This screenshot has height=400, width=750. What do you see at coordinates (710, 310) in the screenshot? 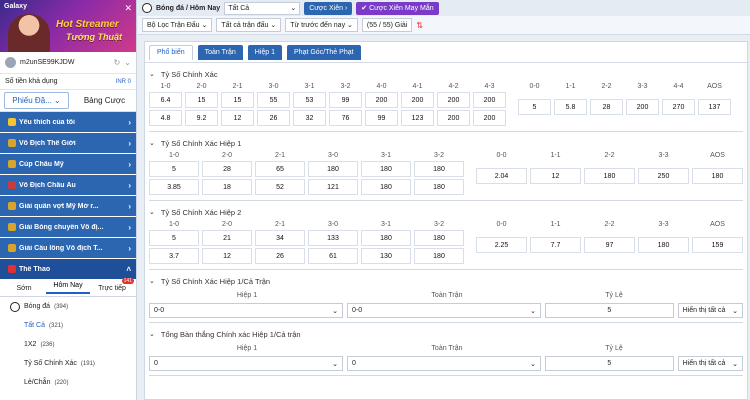
I see `show-all-select: Hiển thị tất cả ⌄` at bounding box center [710, 310].